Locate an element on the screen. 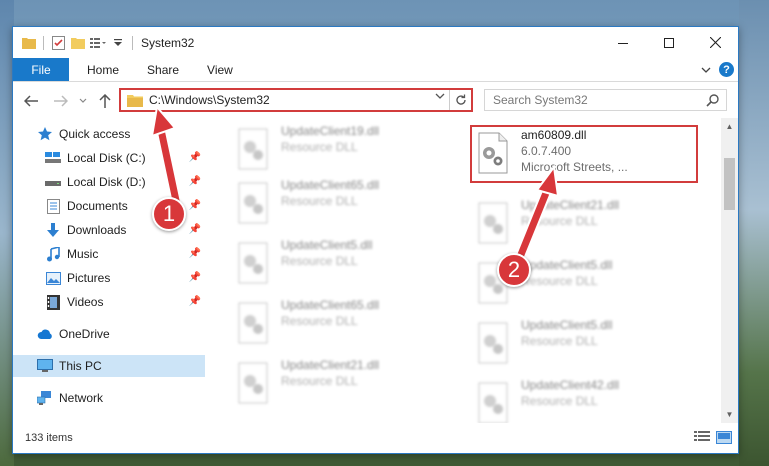 This screenshot has width=769, height=466. minimize-button is located at coordinates (623, 42).